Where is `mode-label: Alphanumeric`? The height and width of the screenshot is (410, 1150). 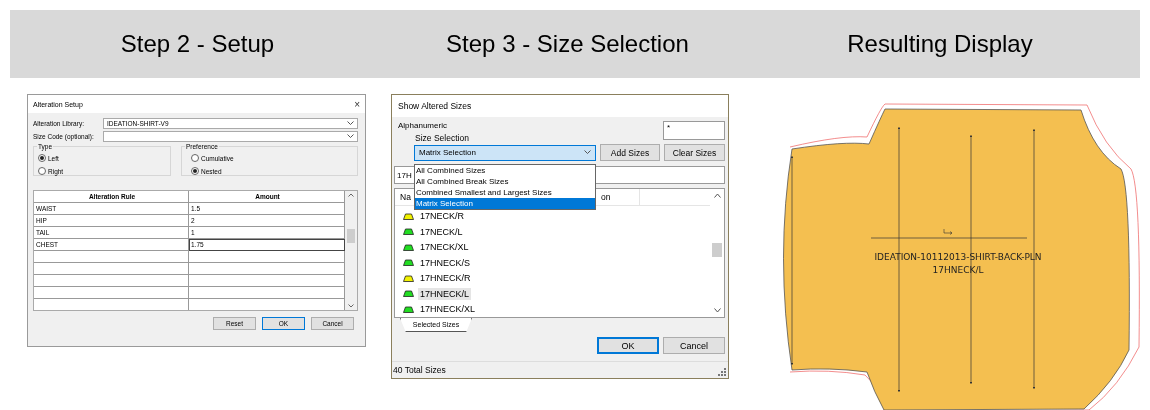
mode-label: Alphanumeric is located at coordinates (422, 126).